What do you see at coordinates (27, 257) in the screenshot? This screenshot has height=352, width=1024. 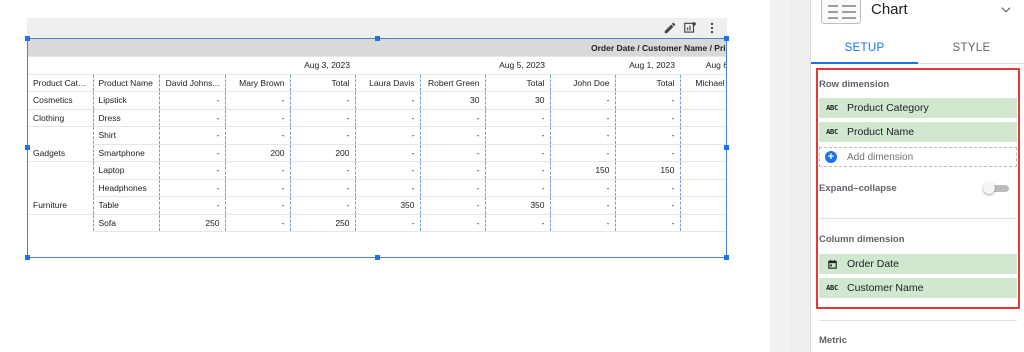 I see `resize-handle-bottom-left` at bounding box center [27, 257].